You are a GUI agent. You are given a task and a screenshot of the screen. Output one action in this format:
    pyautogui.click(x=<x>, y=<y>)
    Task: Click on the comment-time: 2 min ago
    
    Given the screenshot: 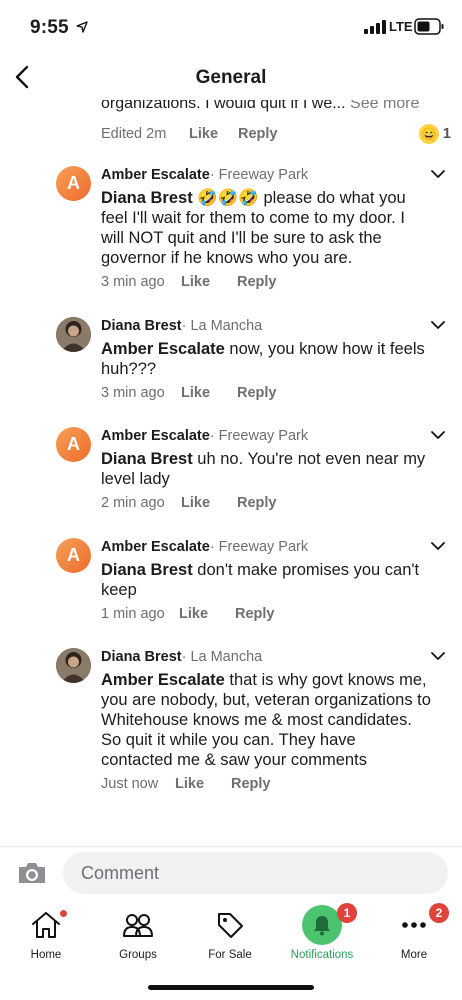 What is the action you would take?
    pyautogui.click(x=133, y=503)
    